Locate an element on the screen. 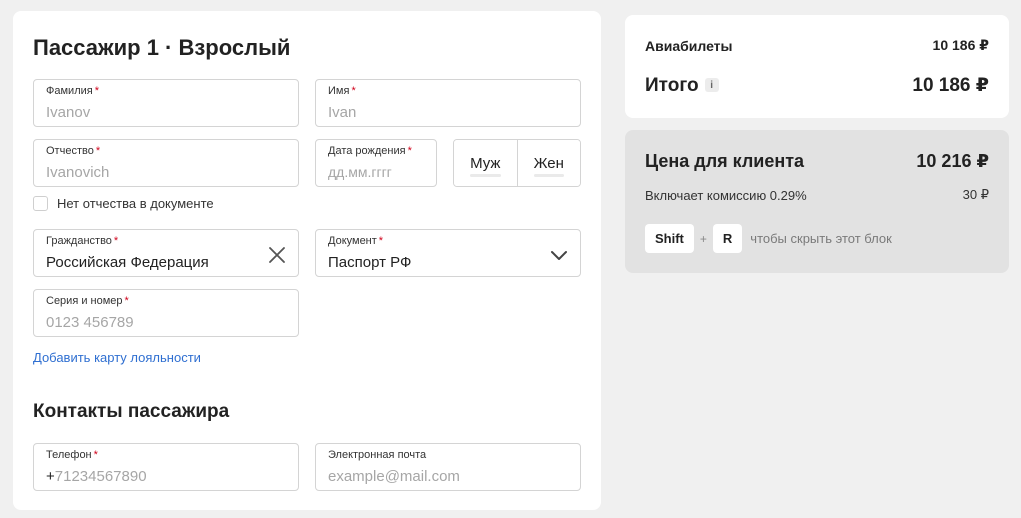 The height and width of the screenshot is (518, 1021). total-row: Итого i 10 186 ₽ is located at coordinates (817, 85).